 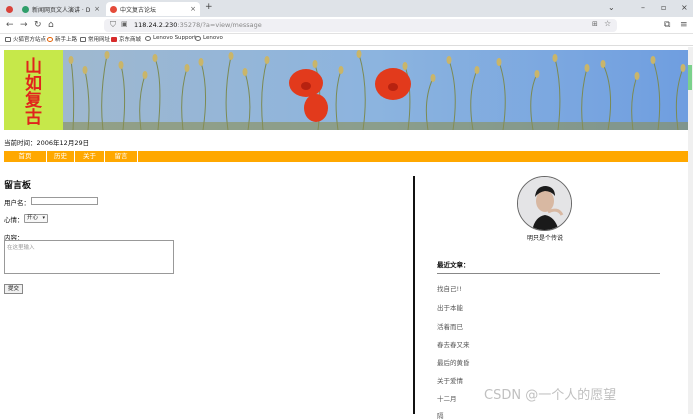 What do you see at coordinates (14, 220) in the screenshot?
I see `mood-label: 心情：` at bounding box center [14, 220].